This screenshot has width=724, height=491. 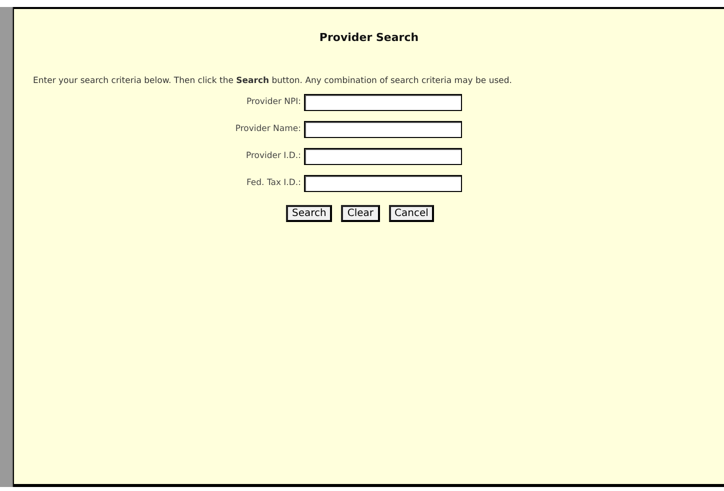 I want to click on field-label: Provider I.D.:, so click(x=273, y=157).